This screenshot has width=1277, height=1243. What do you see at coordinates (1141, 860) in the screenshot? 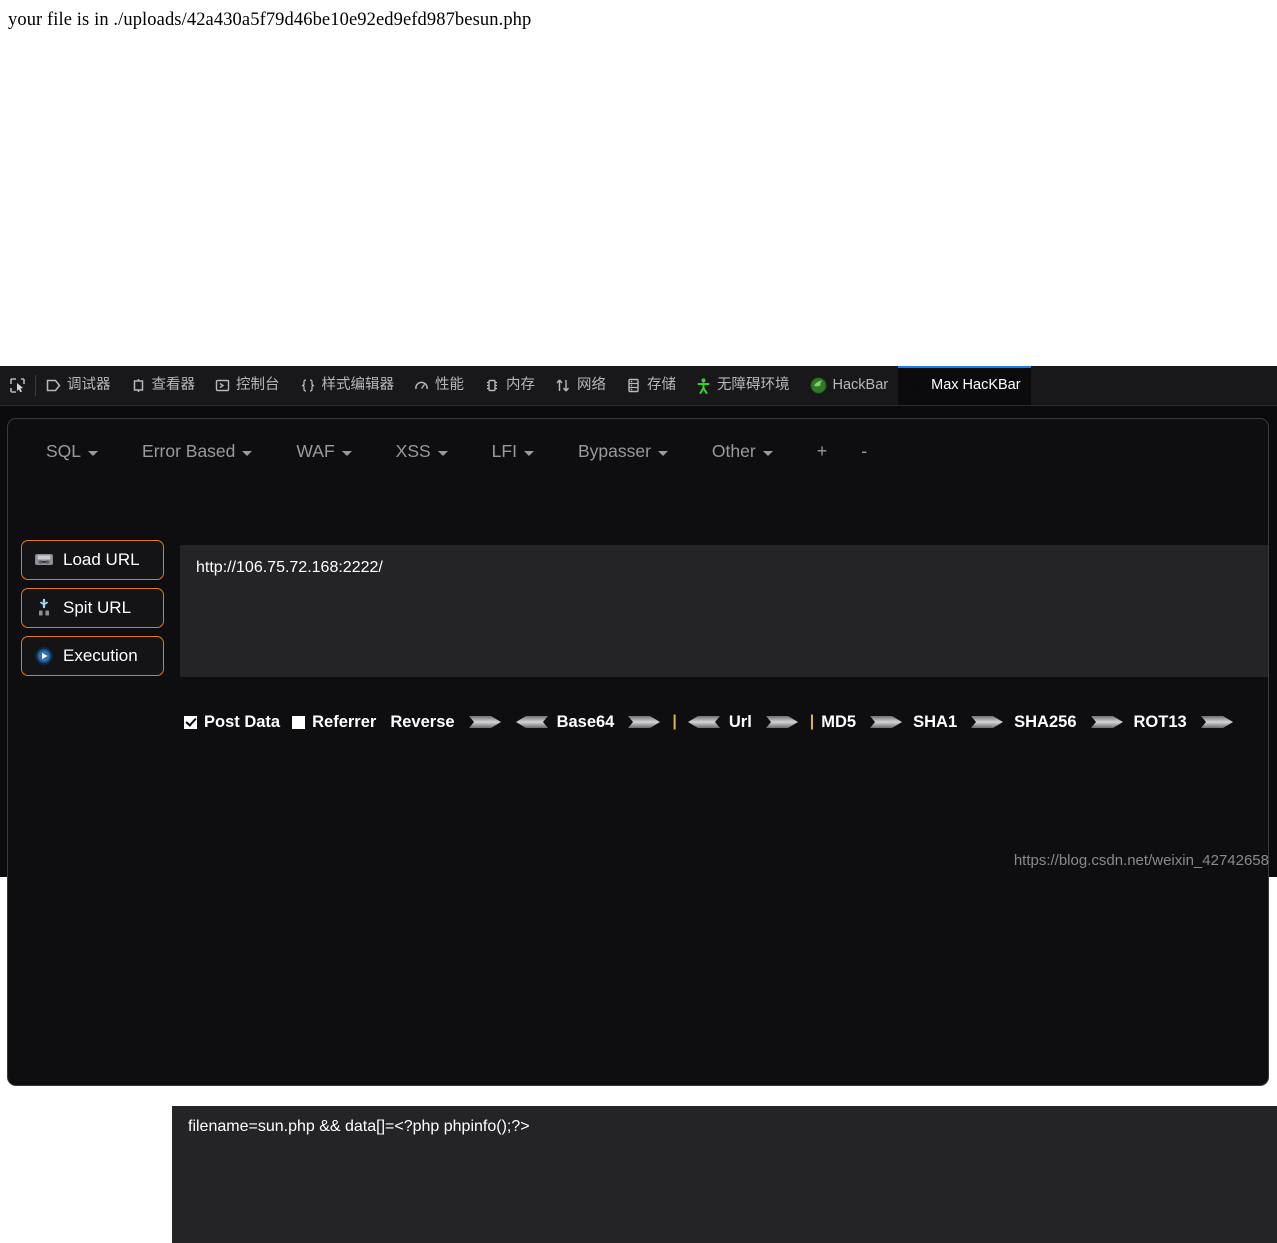
I see `watermark-text: https://blog.csdn.net/weixin_42742658` at bounding box center [1141, 860].